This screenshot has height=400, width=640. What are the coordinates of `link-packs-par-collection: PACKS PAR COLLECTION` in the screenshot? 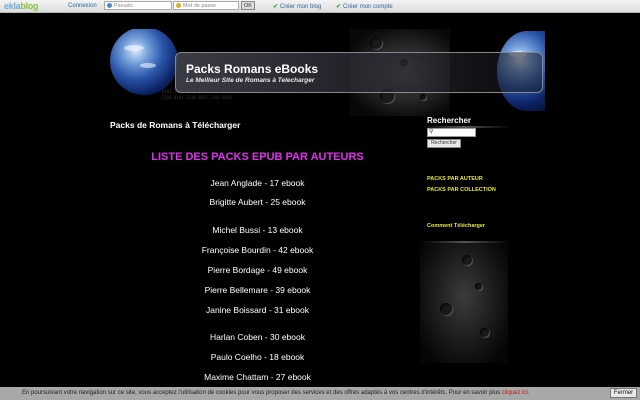 It's located at (461, 190).